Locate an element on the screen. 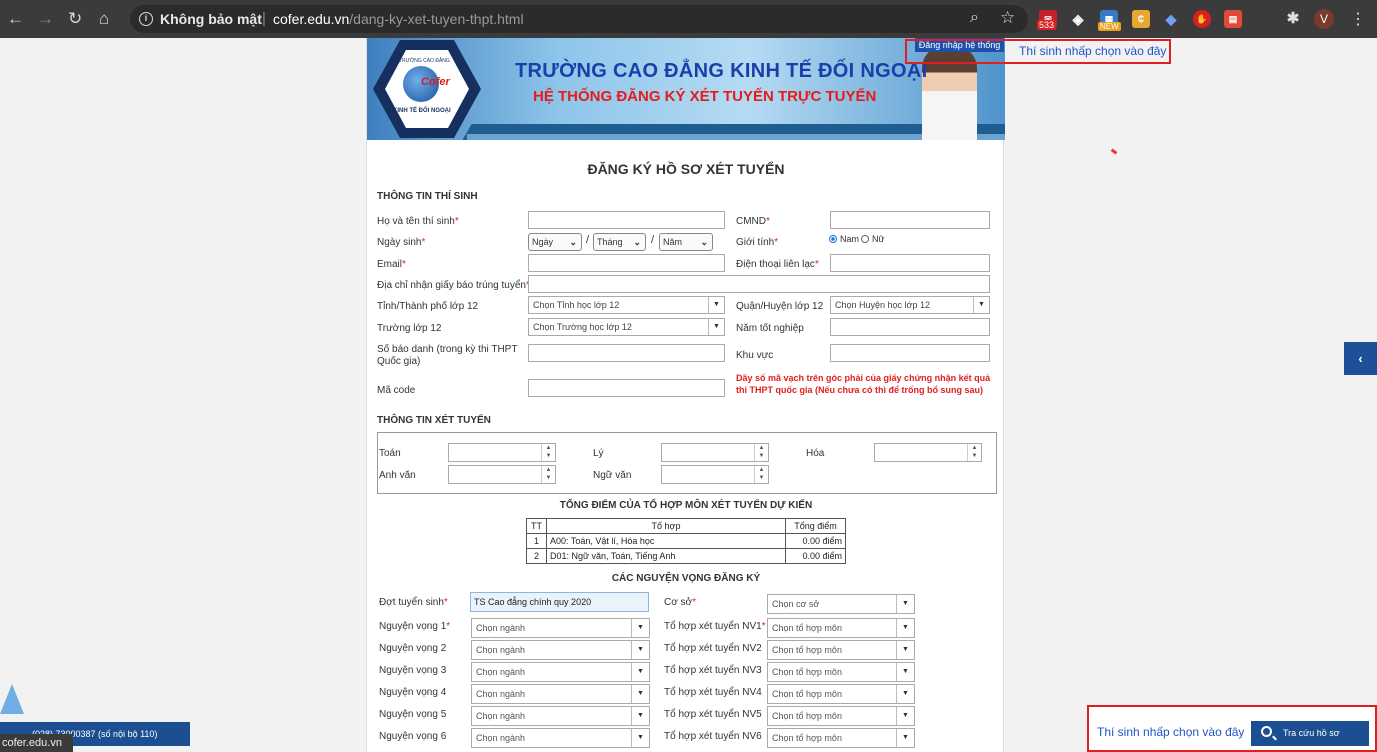 The height and width of the screenshot is (752, 1377). email-label: Email* is located at coordinates (391, 264).